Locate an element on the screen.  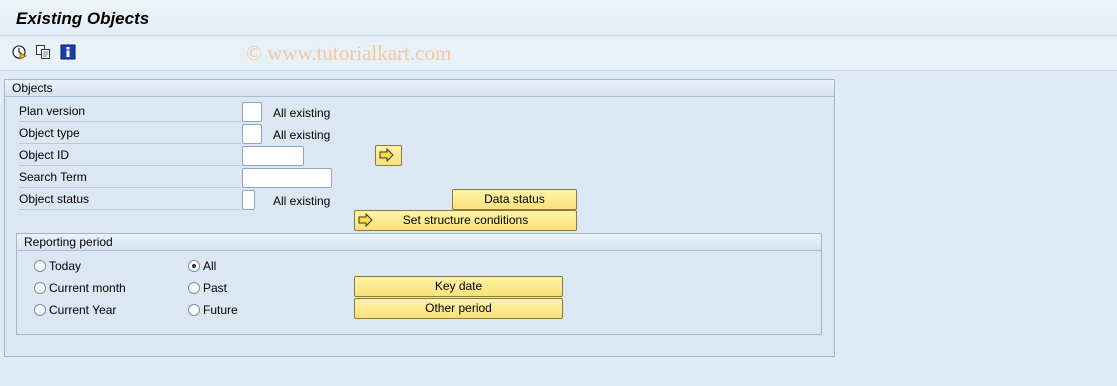
object-type-input is located at coordinates (252, 134).